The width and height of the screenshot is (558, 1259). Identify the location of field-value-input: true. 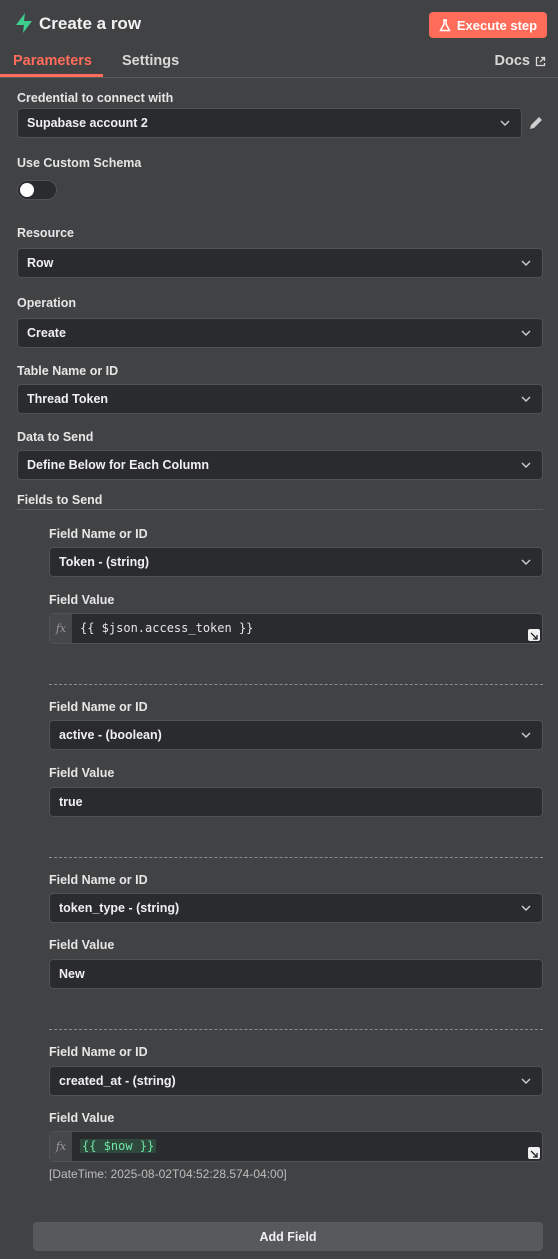
(296, 802).